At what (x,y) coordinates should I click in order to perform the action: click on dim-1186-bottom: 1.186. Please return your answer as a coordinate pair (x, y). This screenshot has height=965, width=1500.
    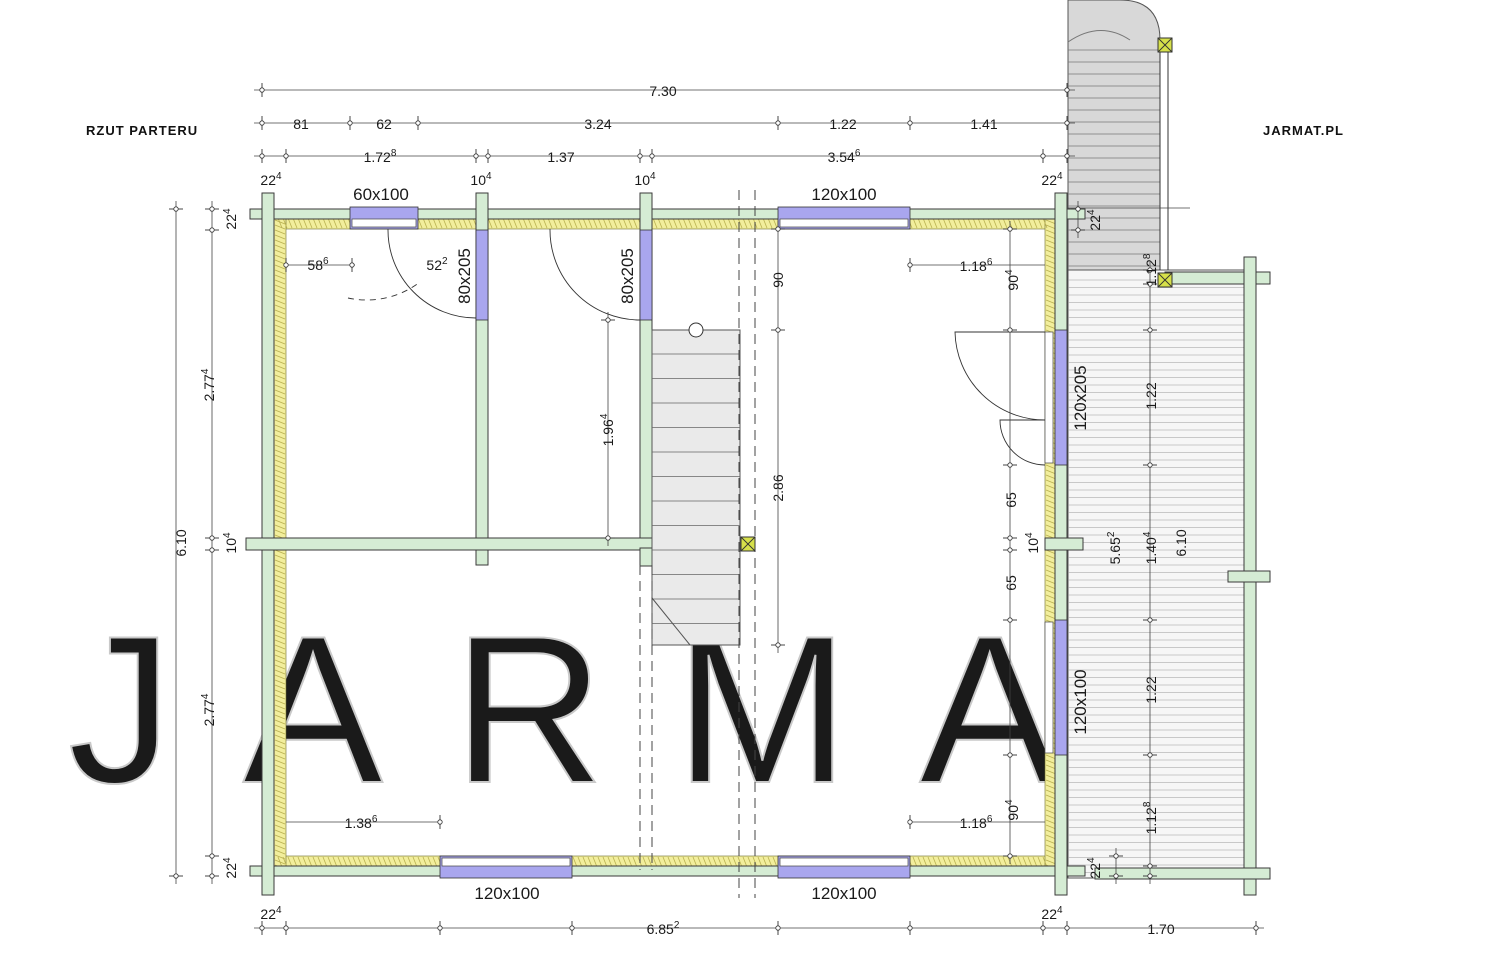
    Looking at the image, I should click on (976, 822).